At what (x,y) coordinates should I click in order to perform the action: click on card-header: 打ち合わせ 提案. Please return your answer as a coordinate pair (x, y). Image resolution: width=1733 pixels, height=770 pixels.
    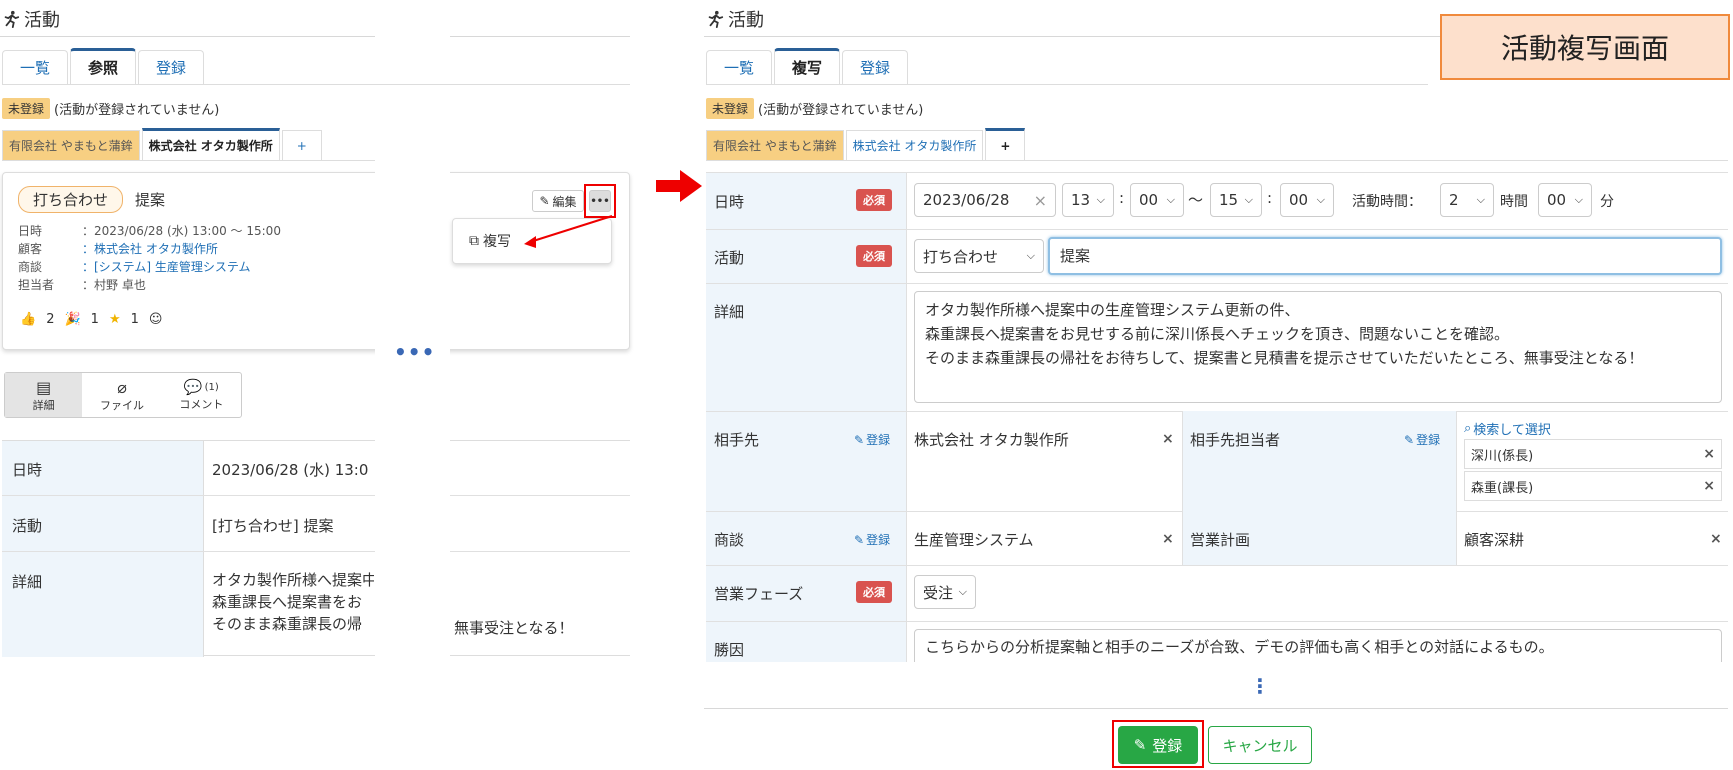
    Looking at the image, I should click on (91, 199).